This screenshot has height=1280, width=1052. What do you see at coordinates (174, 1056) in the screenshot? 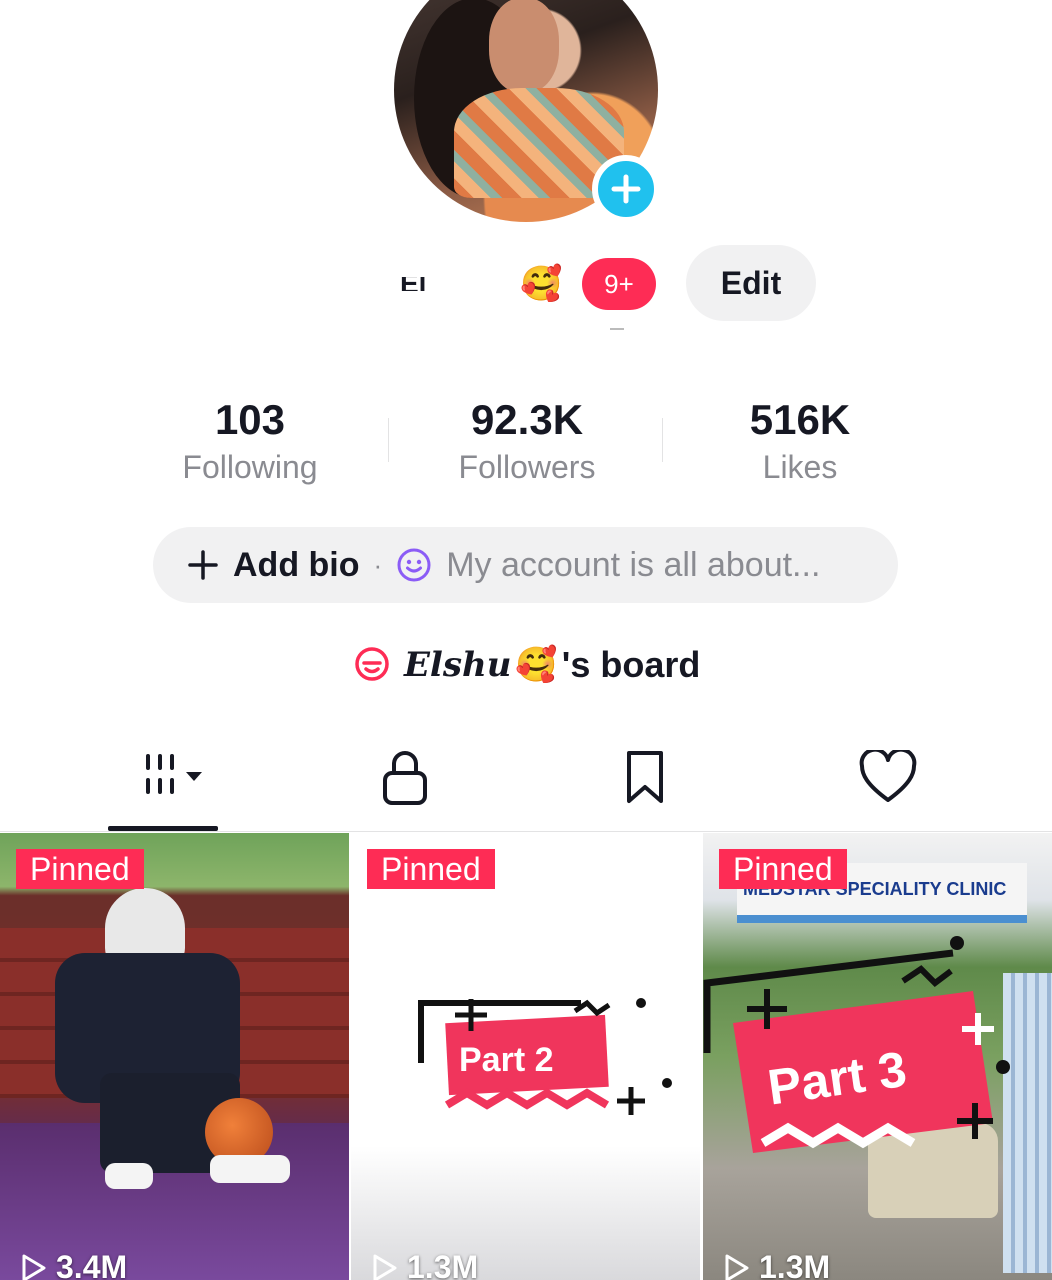
I see `video-tile: Pinned 3.4M` at bounding box center [174, 1056].